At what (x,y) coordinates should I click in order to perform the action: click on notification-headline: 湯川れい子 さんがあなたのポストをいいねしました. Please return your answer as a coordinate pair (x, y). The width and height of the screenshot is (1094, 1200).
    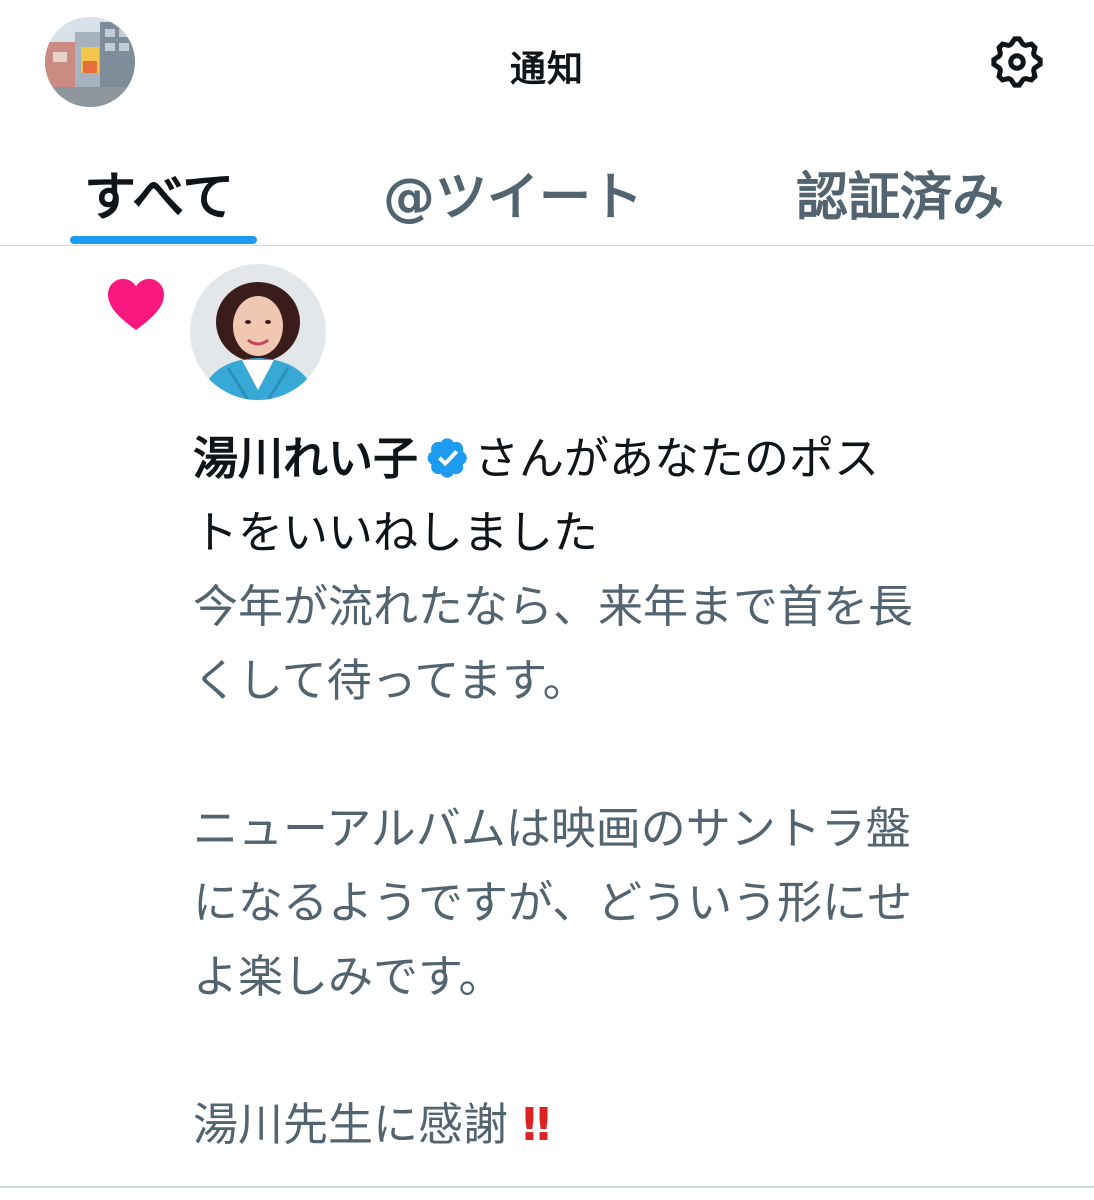
    Looking at the image, I should click on (623, 496).